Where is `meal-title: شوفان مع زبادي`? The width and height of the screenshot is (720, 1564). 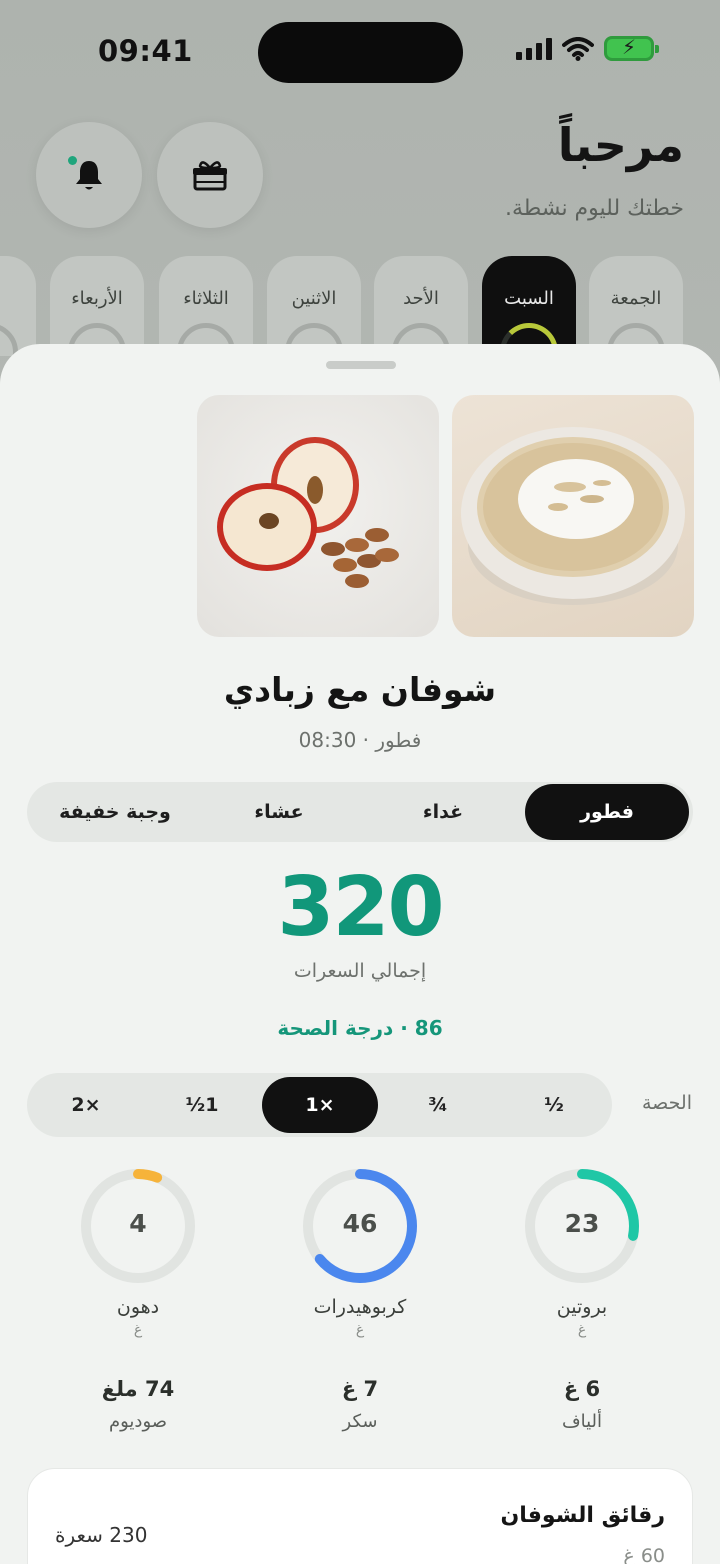
meal-title: شوفان مع زبادي is located at coordinates (360, 689).